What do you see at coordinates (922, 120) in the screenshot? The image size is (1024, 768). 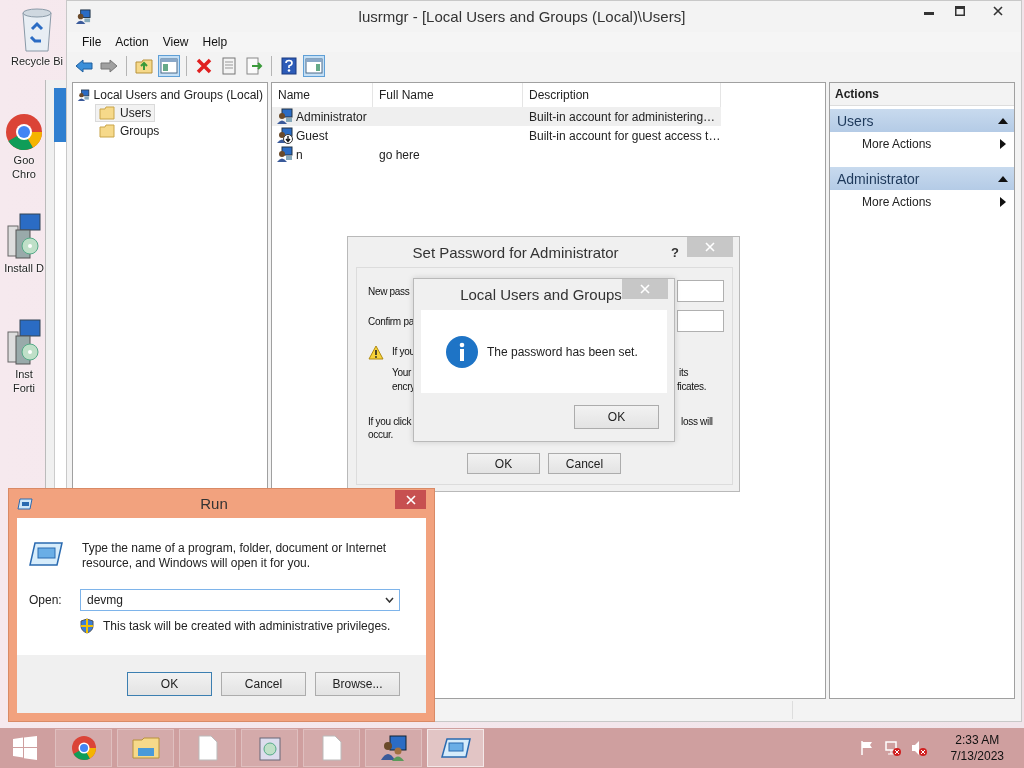 I see `action-section-header: Users` at bounding box center [922, 120].